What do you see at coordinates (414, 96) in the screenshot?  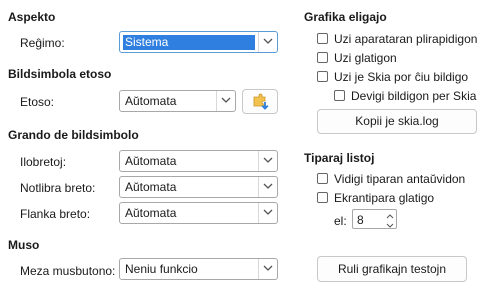 I see `checkbox-label: Devigi bildigon per Skia` at bounding box center [414, 96].